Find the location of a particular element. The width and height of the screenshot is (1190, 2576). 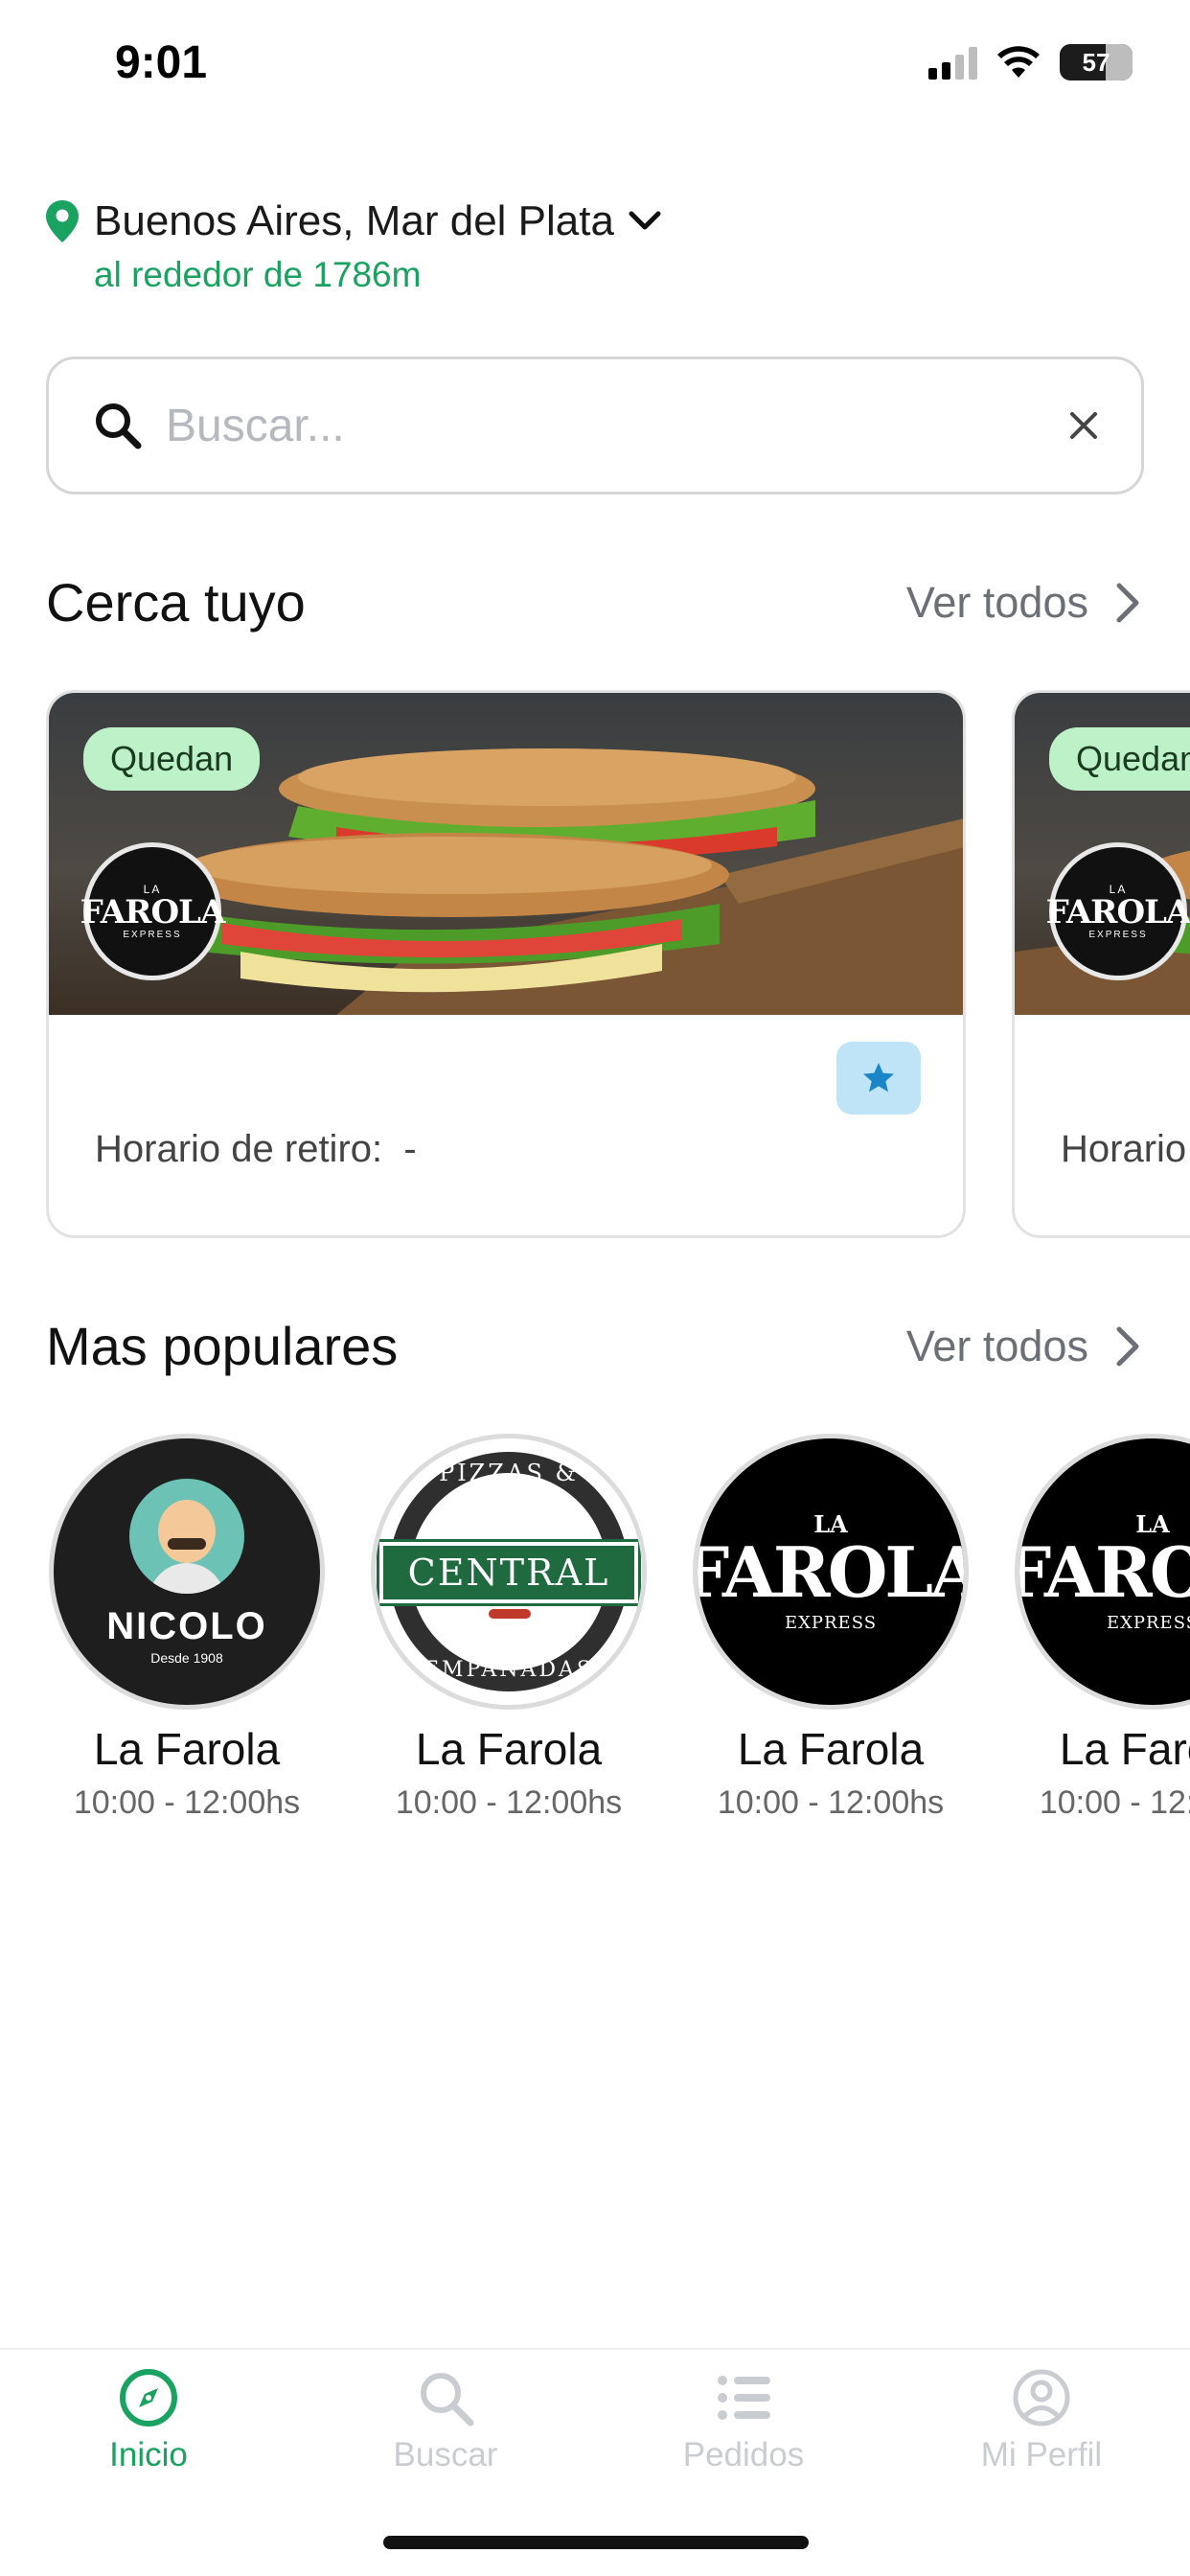

tab-buscar: Buscar is located at coordinates (445, 2420).